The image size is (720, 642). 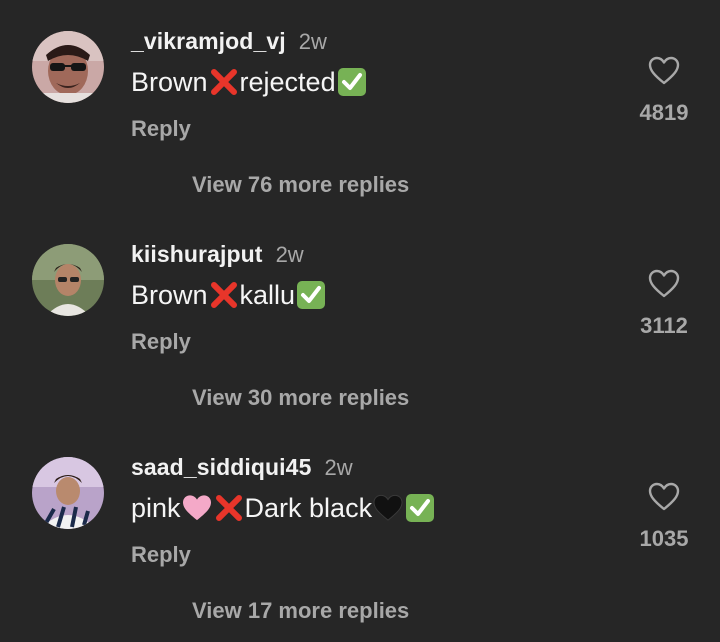 What do you see at coordinates (197, 254) in the screenshot?
I see `username: kiishurajput` at bounding box center [197, 254].